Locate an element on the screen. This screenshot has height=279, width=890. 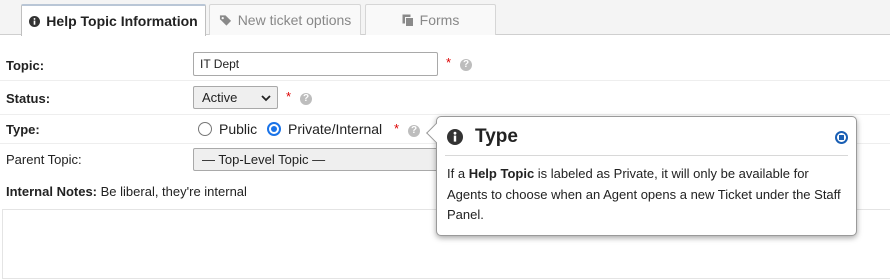
status-label: Status: is located at coordinates (28, 98).